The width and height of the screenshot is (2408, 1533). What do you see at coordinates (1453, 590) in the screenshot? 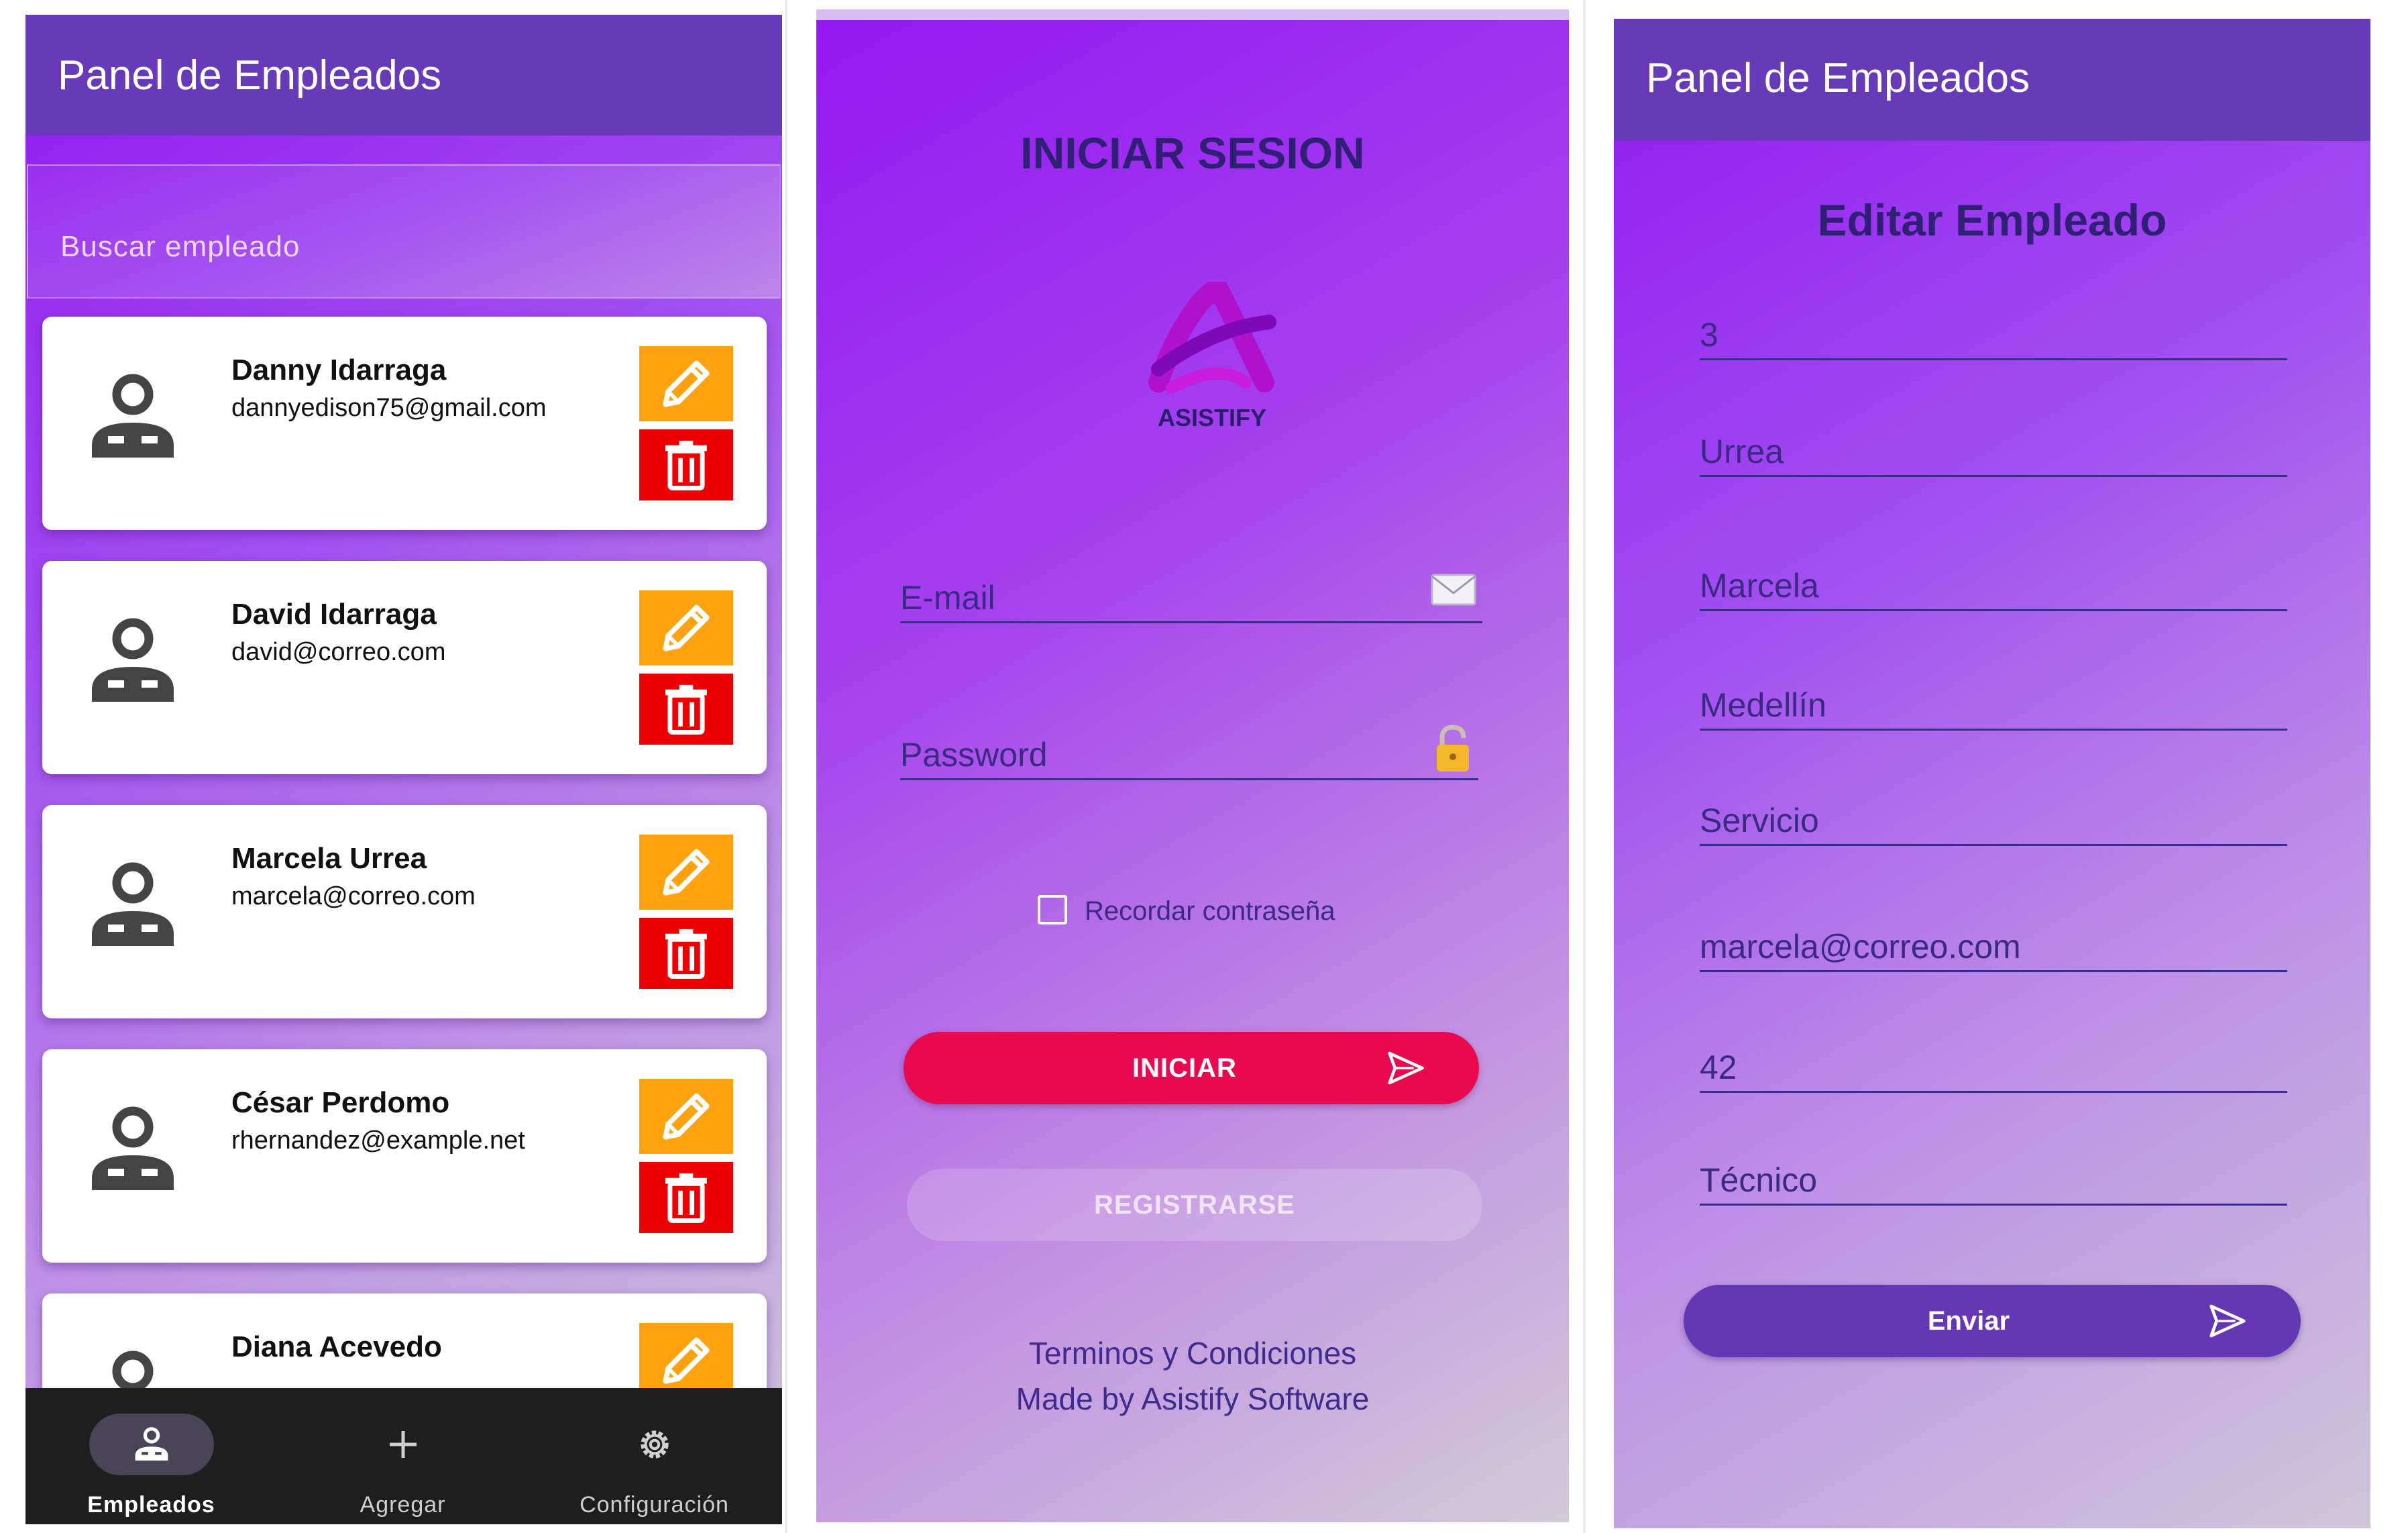
I see `envelope-icon` at bounding box center [1453, 590].